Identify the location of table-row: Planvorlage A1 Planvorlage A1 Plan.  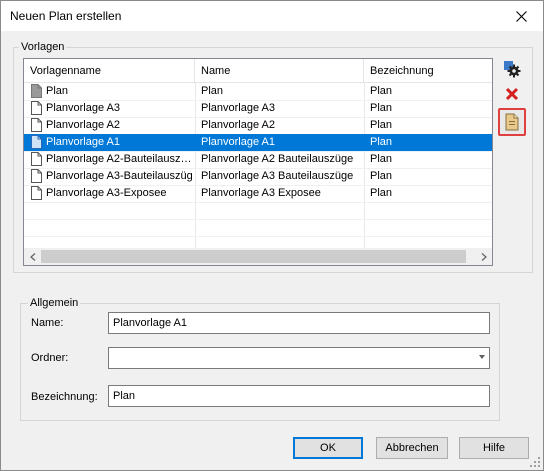
(258, 142).